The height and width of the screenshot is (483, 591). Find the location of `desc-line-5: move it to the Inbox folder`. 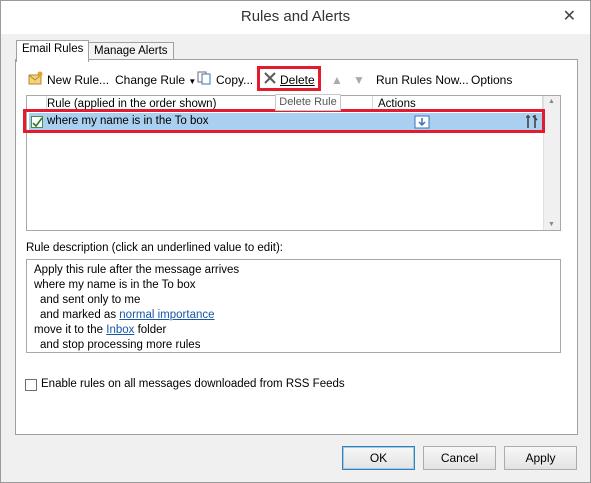

desc-line-5: move it to the Inbox folder is located at coordinates (297, 330).